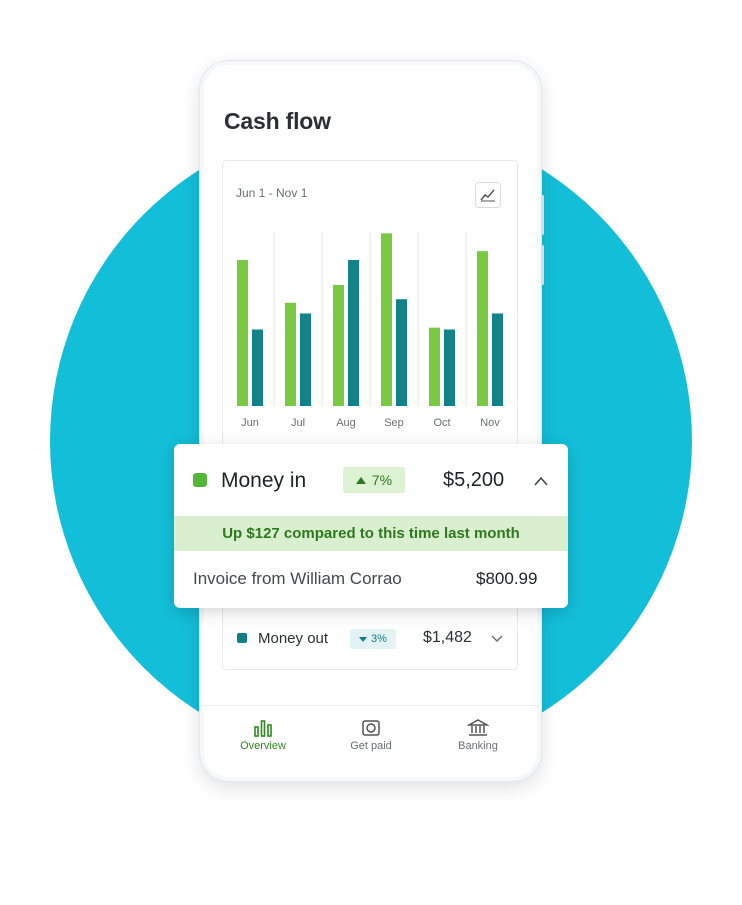  What do you see at coordinates (394, 423) in the screenshot?
I see `x-tick-label: Sep` at bounding box center [394, 423].